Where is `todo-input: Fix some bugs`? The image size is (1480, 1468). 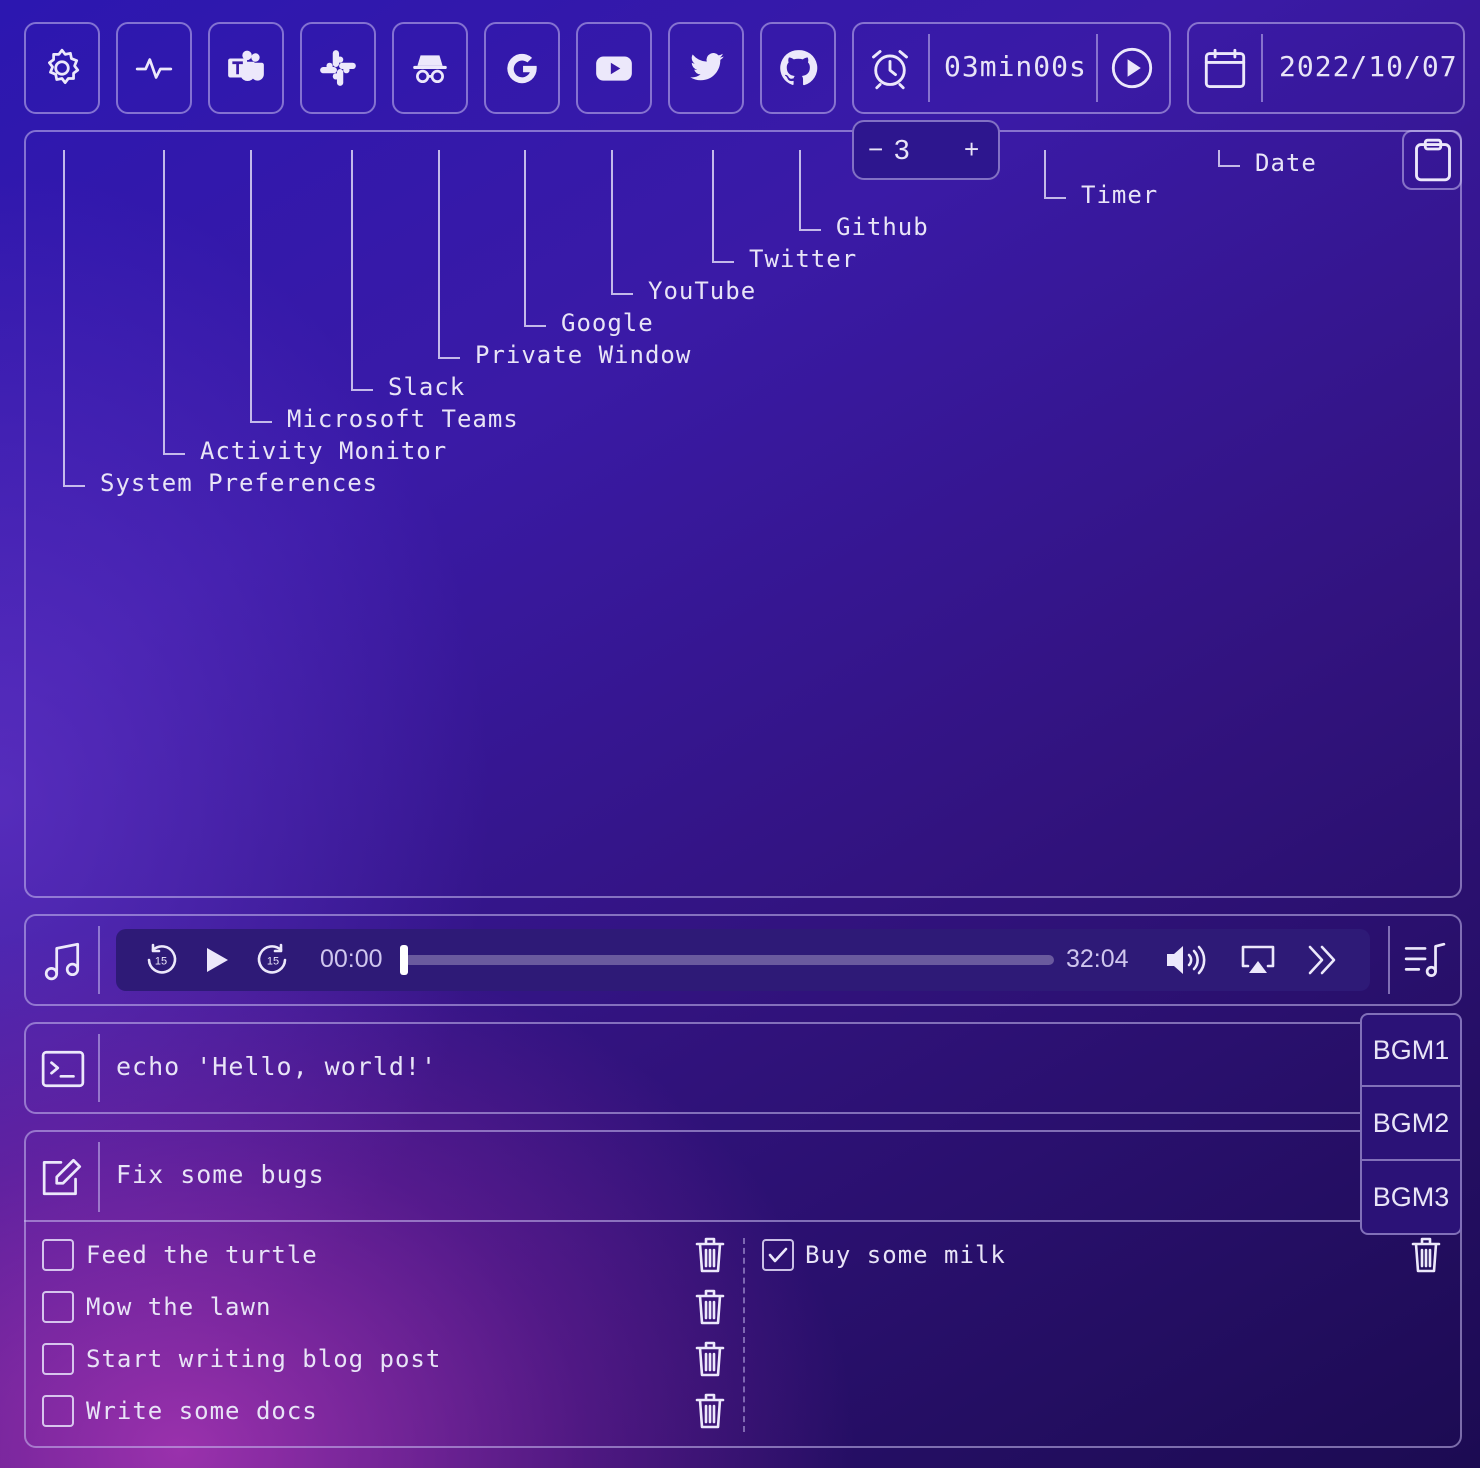 todo-input: Fix some bugs is located at coordinates (220, 1174).